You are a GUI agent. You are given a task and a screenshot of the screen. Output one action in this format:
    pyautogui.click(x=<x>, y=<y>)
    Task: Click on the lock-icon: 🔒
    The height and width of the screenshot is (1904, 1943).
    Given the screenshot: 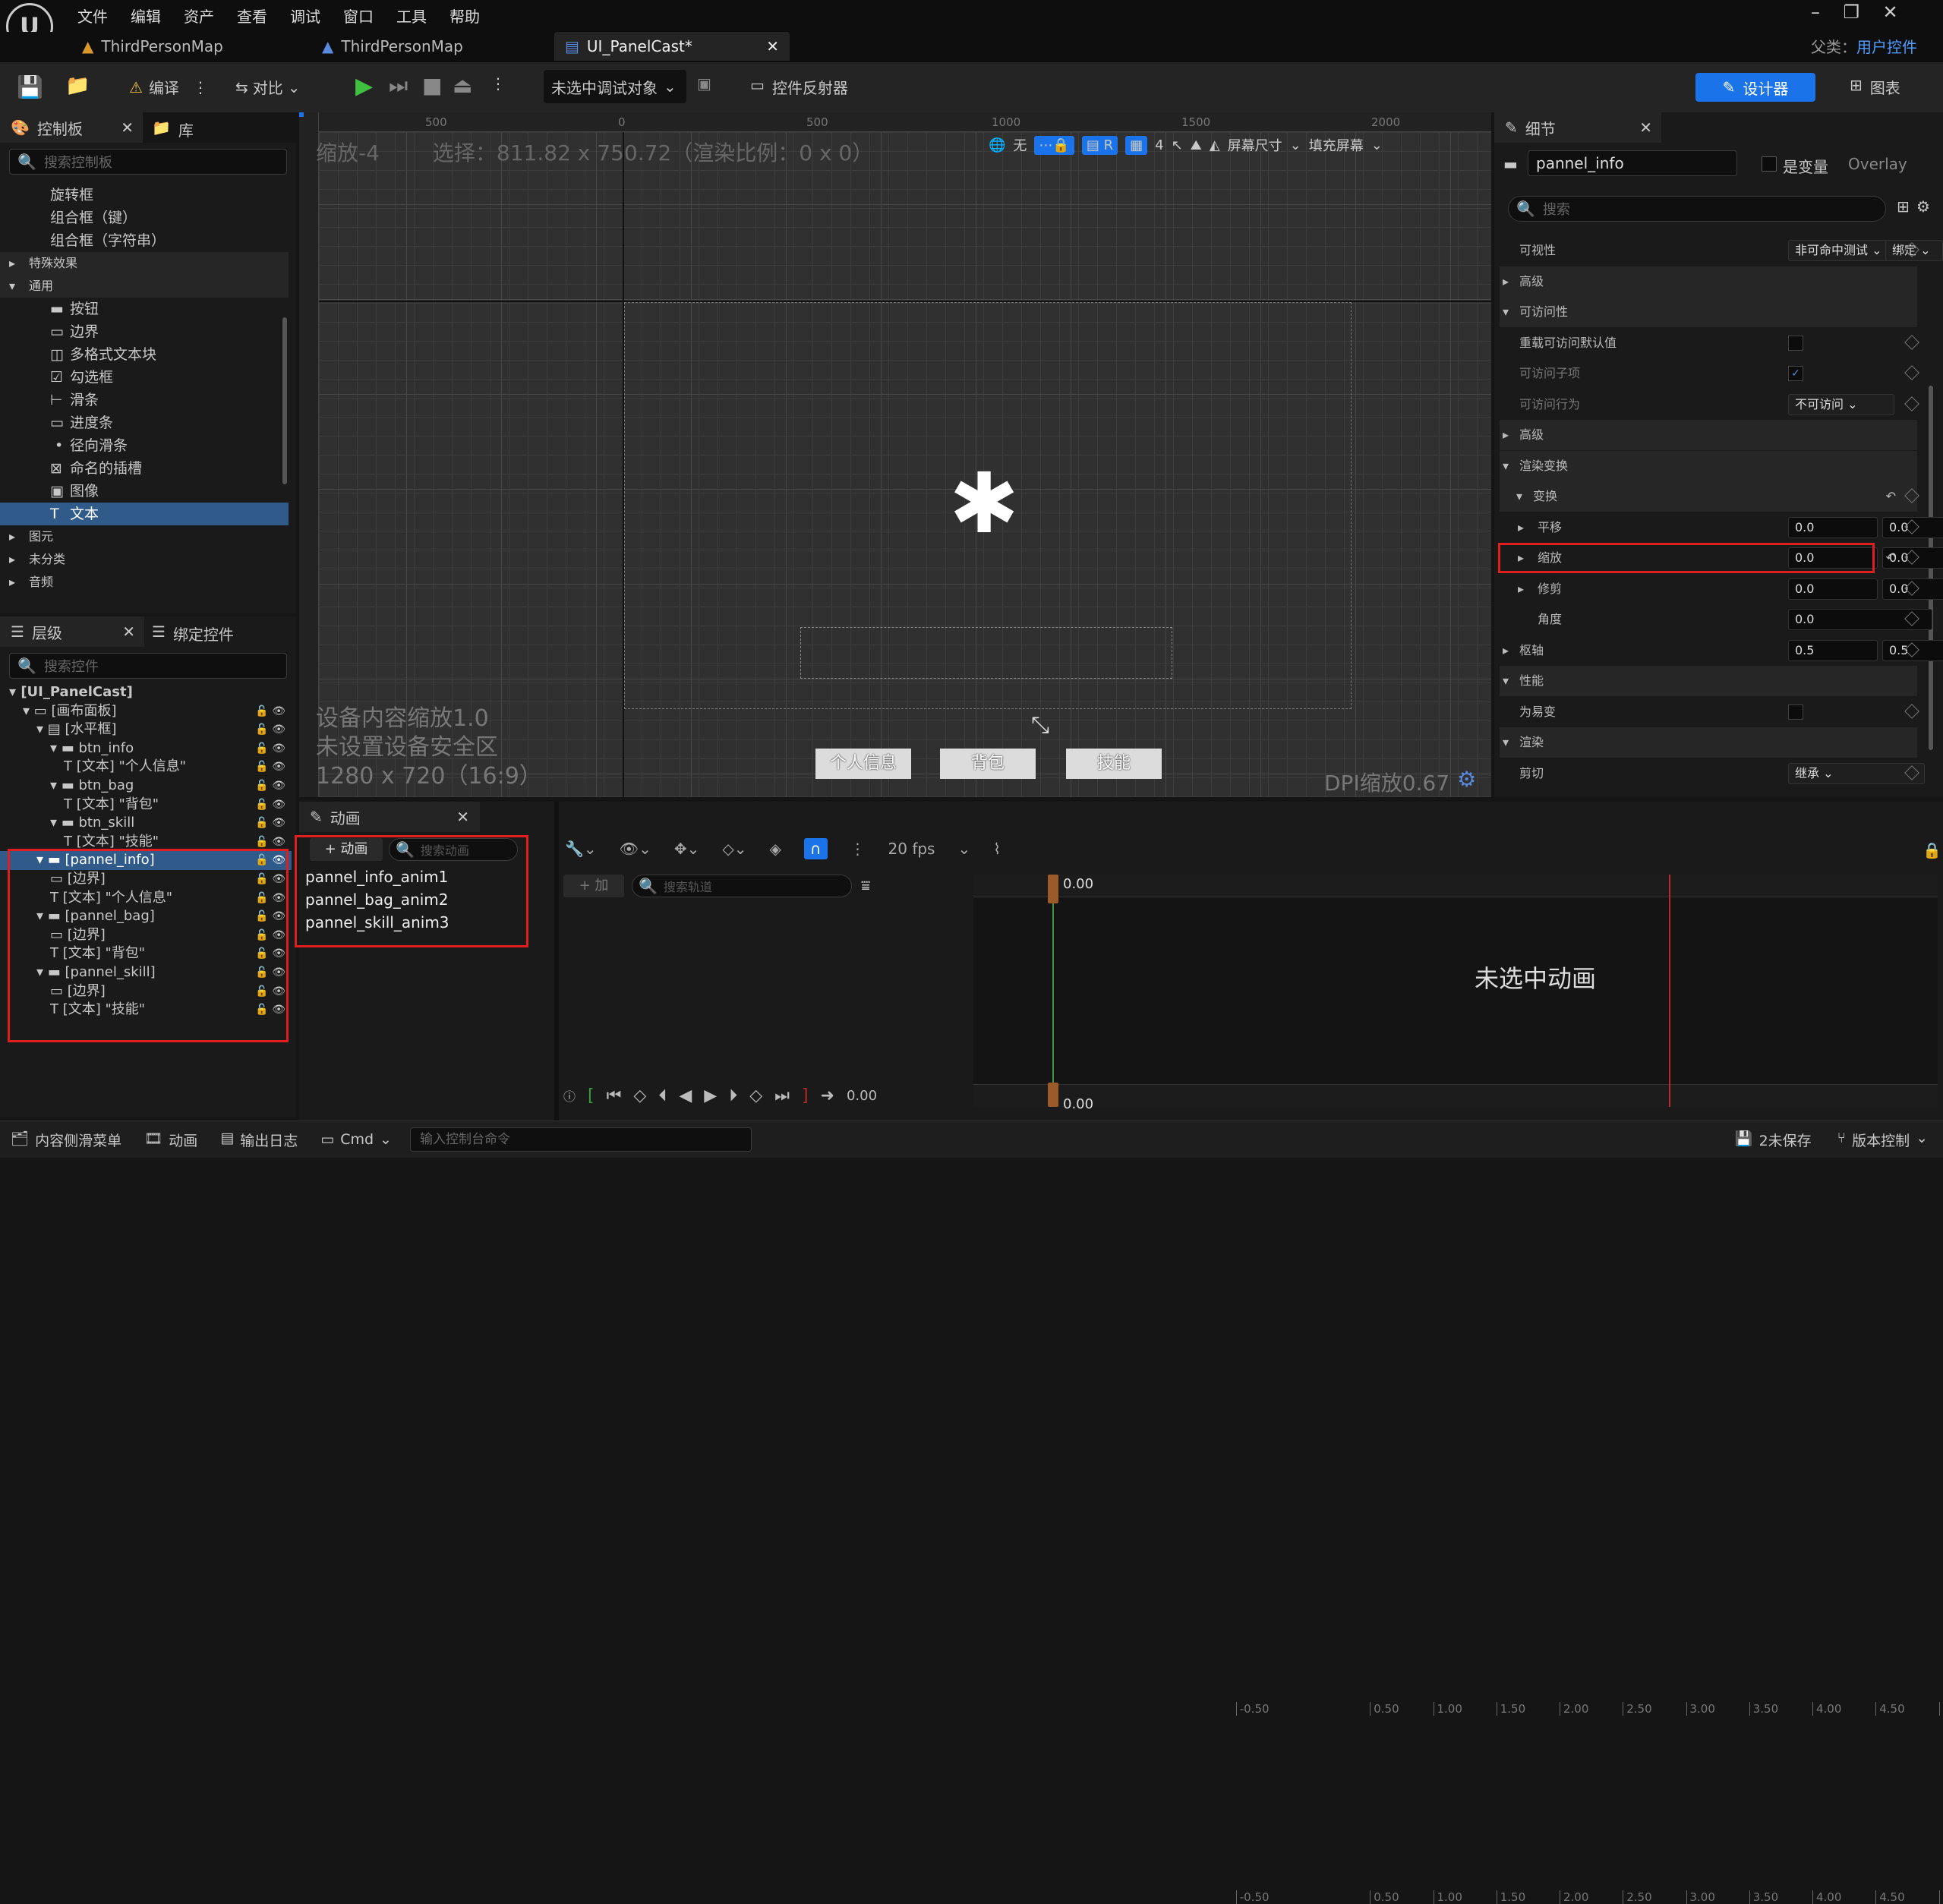 What is the action you would take?
    pyautogui.click(x=1931, y=850)
    